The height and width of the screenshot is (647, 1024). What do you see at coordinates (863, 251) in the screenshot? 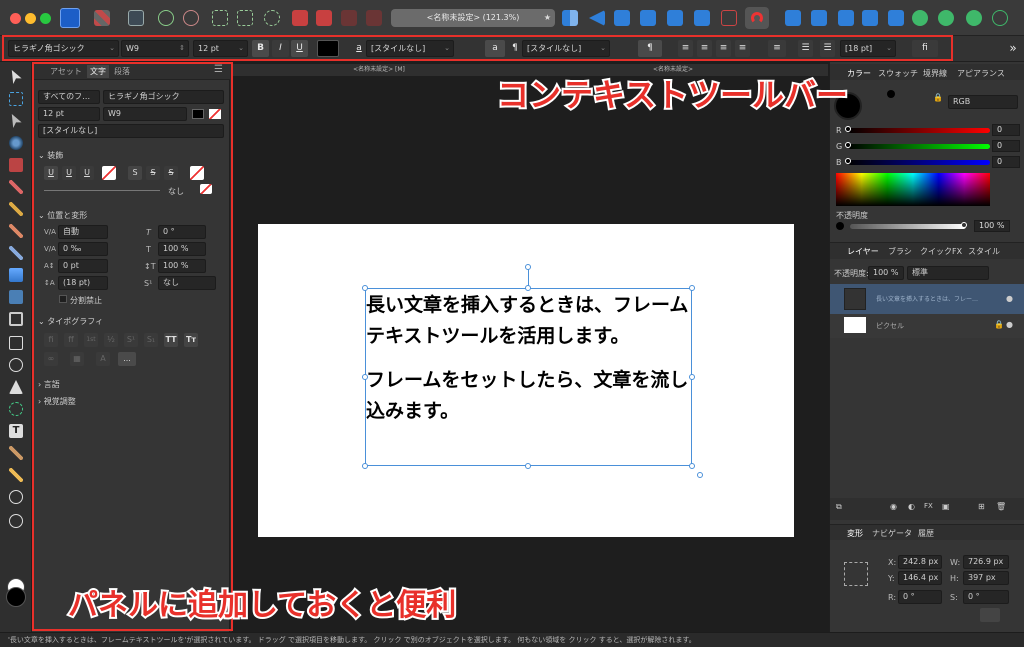
I see `tab-layers: レイヤー` at bounding box center [863, 251].